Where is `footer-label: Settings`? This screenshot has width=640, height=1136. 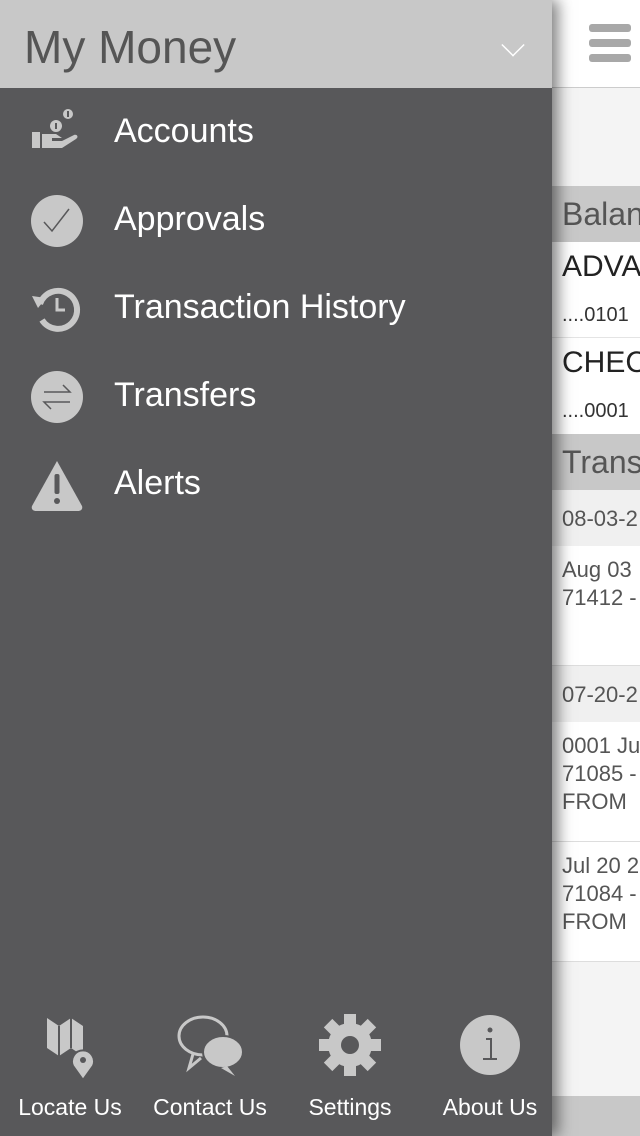
footer-label: Settings is located at coordinates (350, 1107).